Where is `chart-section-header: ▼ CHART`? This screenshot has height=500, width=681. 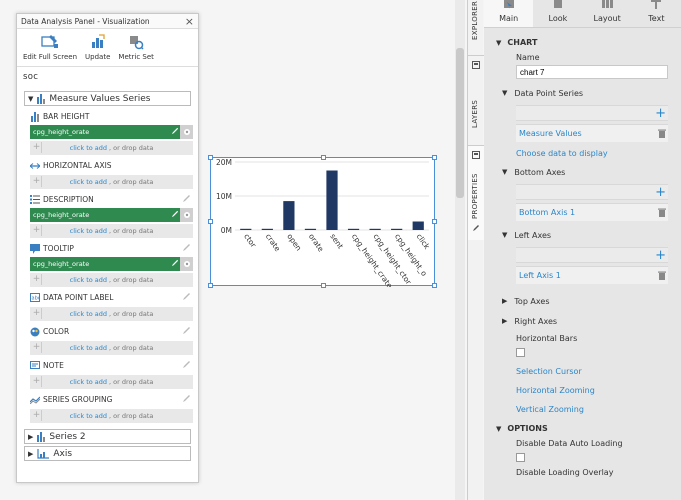 chart-section-header: ▼ CHART is located at coordinates (588, 42).